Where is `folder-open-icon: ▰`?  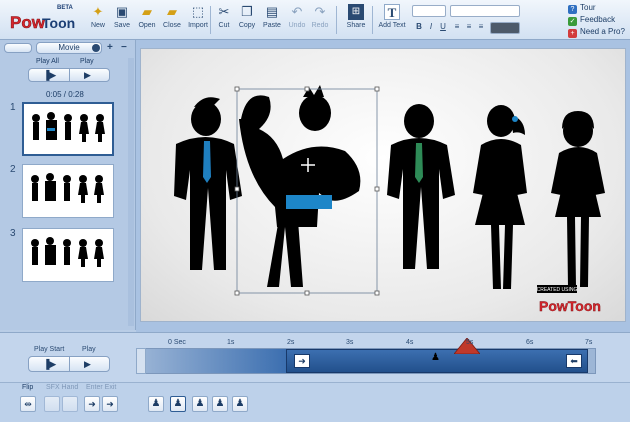 folder-open-icon: ▰ is located at coordinates (147, 11).